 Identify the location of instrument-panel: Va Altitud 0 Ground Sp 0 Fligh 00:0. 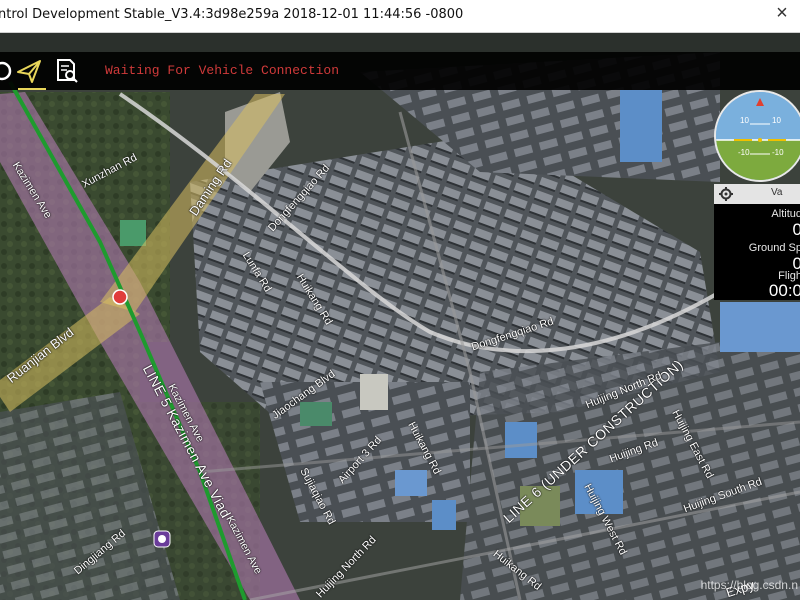
(757, 242).